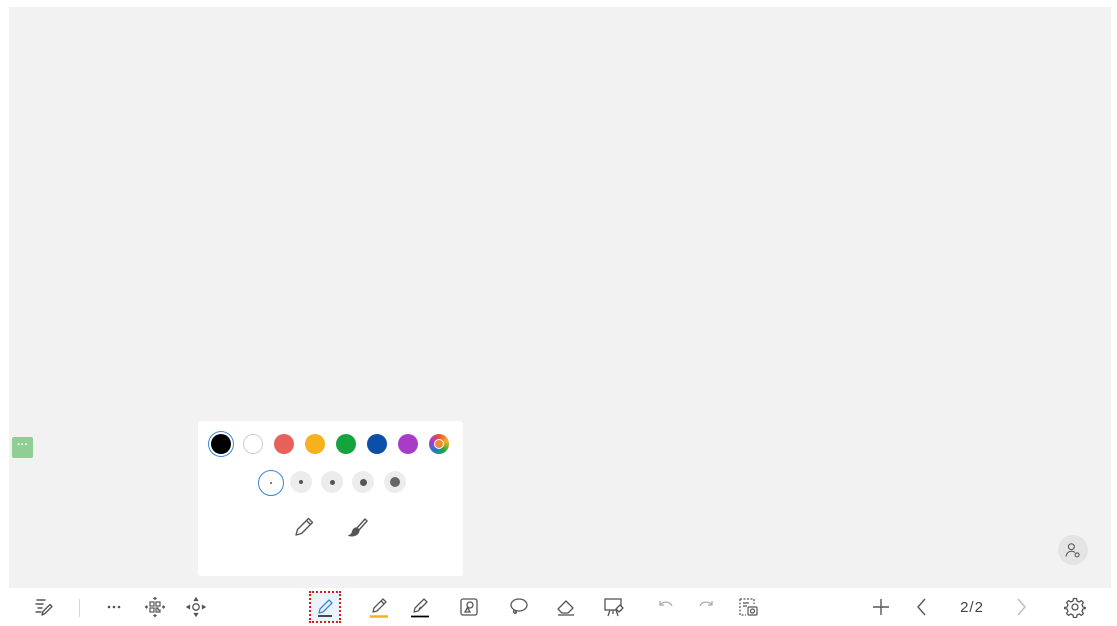 This screenshot has width=1117, height=626. Describe the element at coordinates (922, 607) in the screenshot. I see `previous-page-icon` at that location.